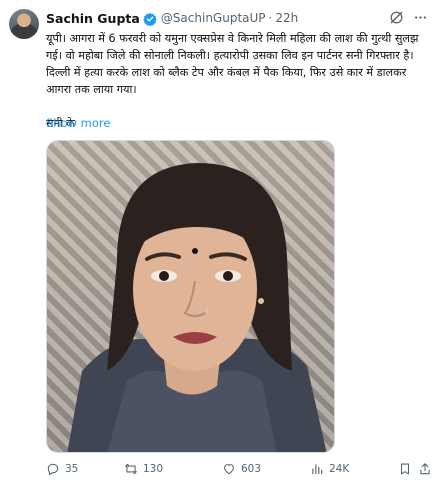 Image resolution: width=438 pixels, height=484 pixels. Describe the element at coordinates (150, 19) in the screenshot. I see `verified-badge-icon` at that location.